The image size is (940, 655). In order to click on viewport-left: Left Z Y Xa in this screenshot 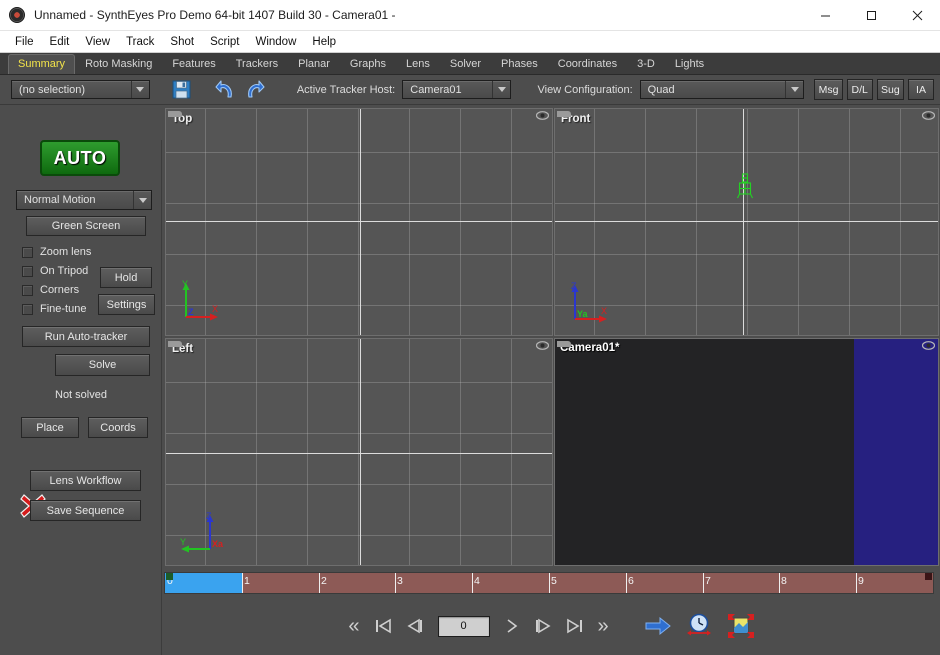, I will do `click(359, 452)`.